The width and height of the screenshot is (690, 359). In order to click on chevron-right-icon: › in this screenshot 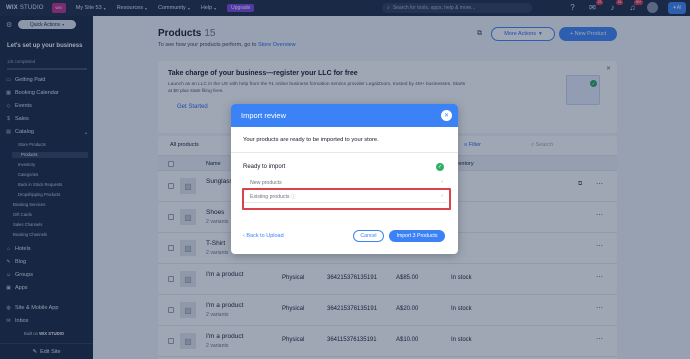, I will do `click(442, 182)`.